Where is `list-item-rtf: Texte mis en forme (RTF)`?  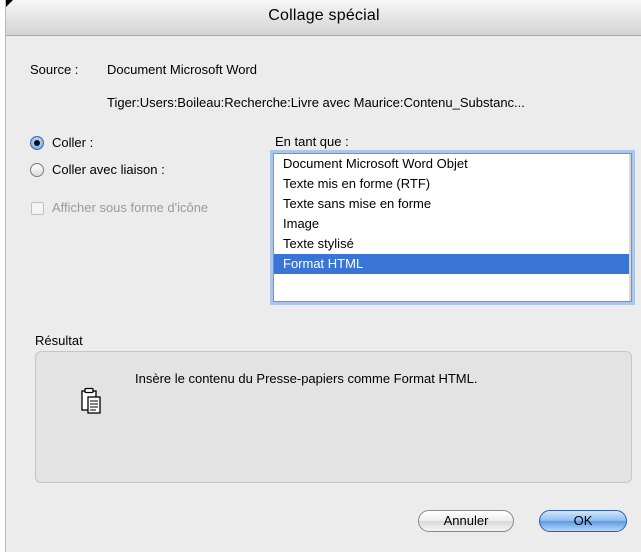 list-item-rtf: Texte mis en forme (RTF) is located at coordinates (452, 184).